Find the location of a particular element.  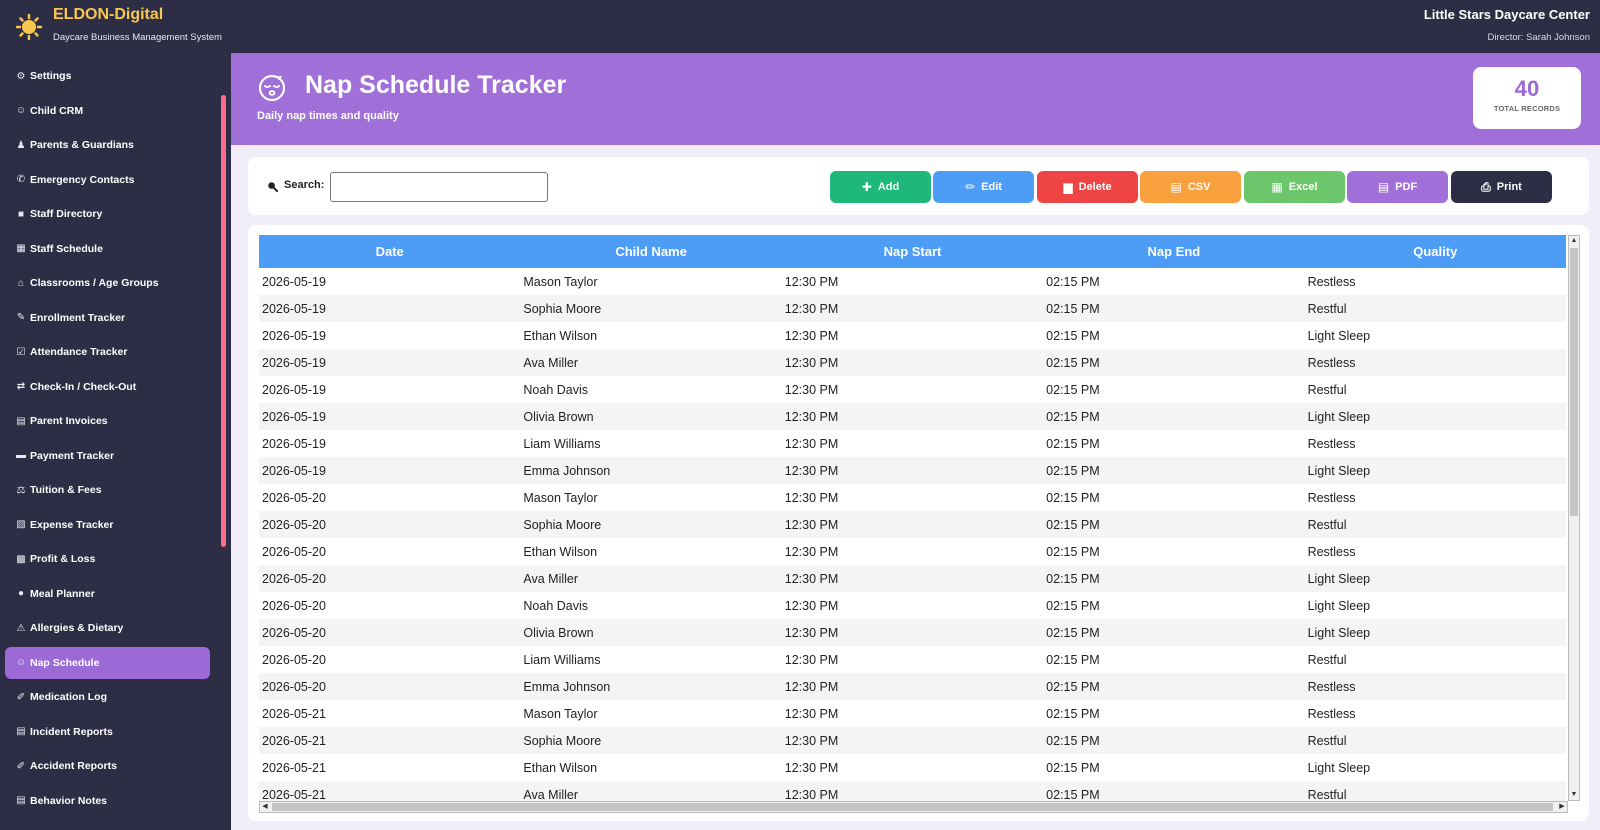

sidebar-item-settings: ⚙ Settings is located at coordinates (107, 76).